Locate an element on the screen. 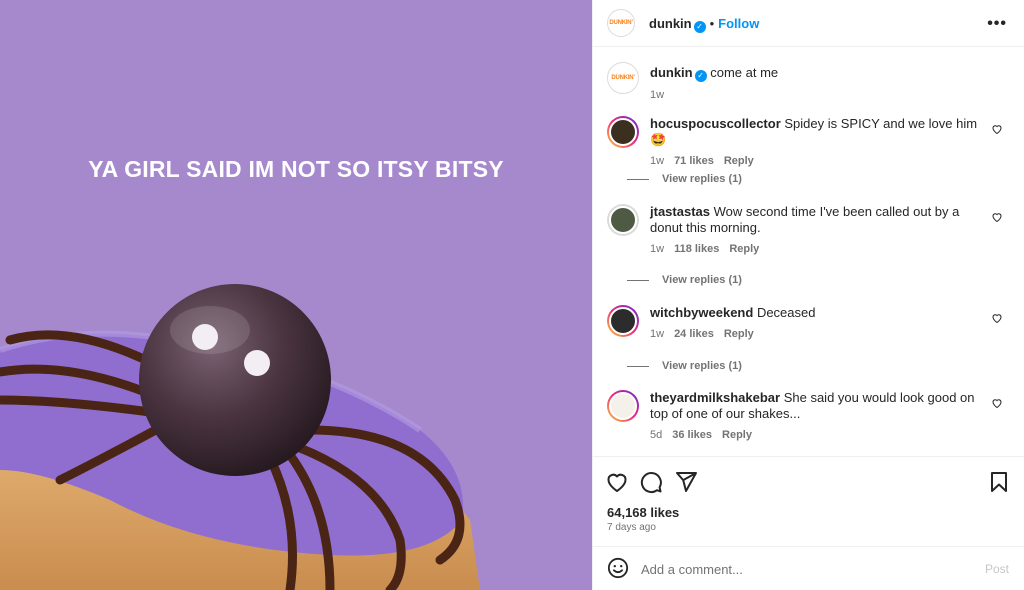  posted-time: 7 days ago is located at coordinates (631, 527).